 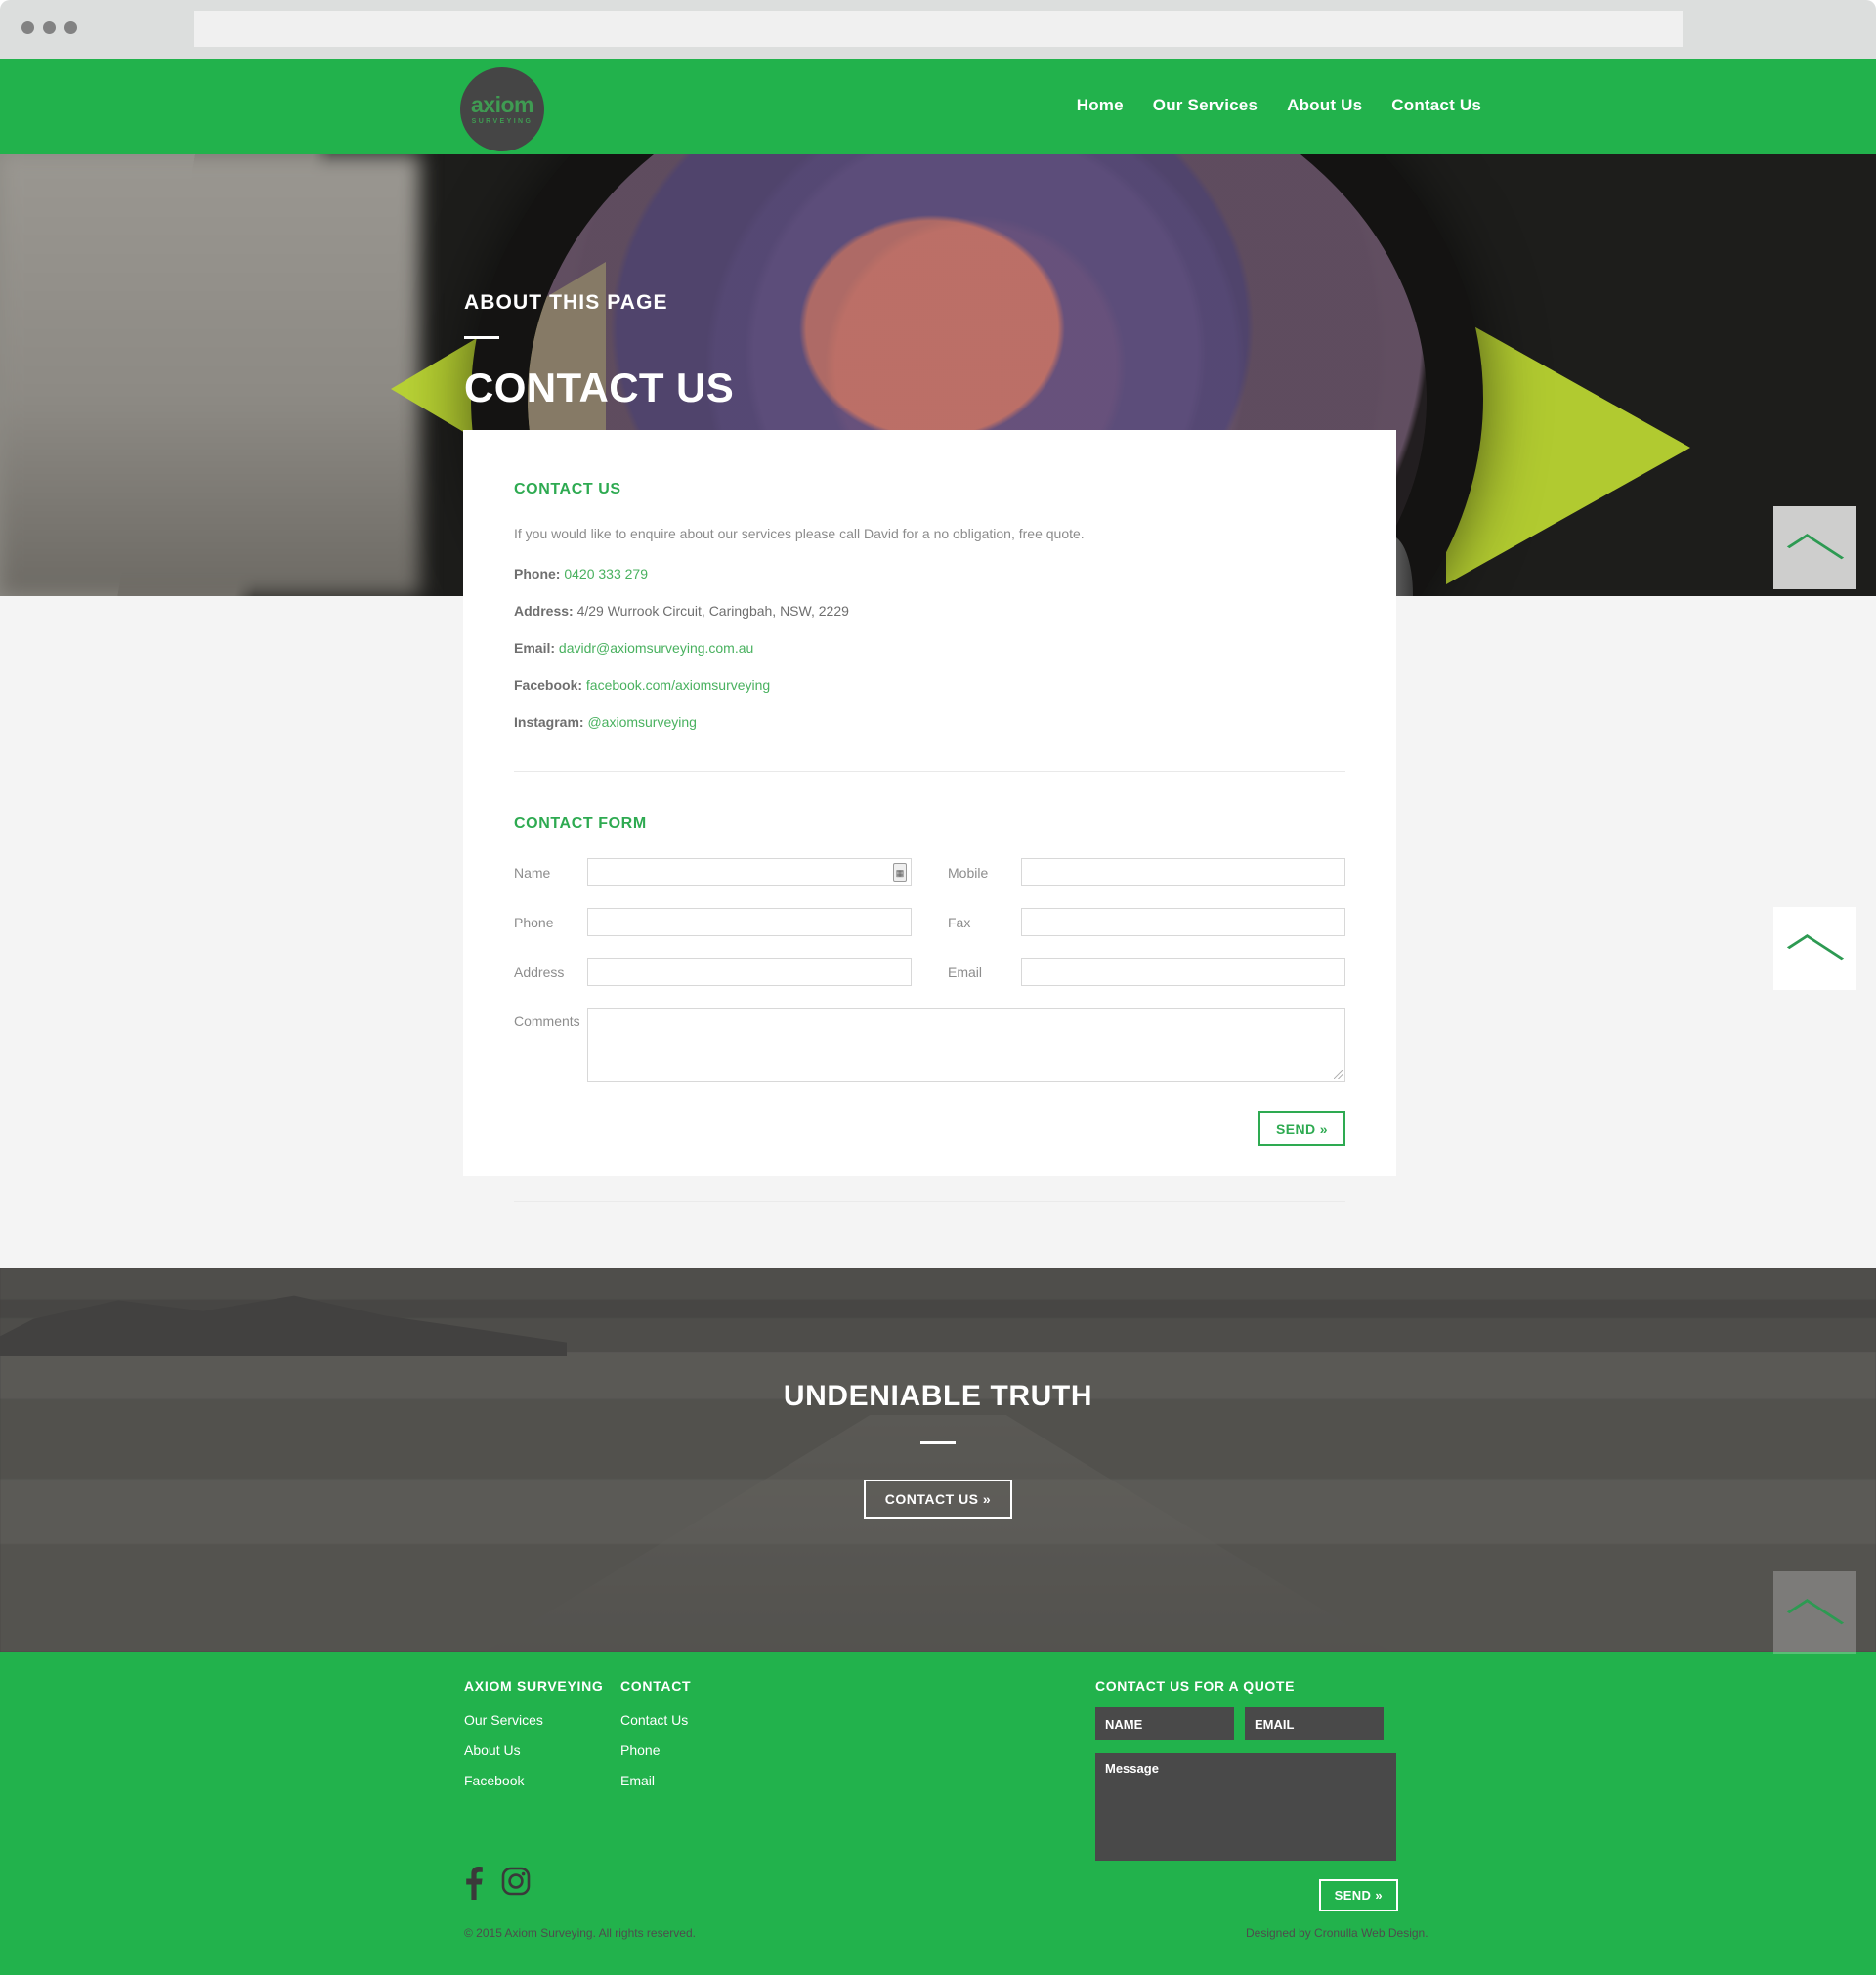 I want to click on label-comments: Comments, so click(x=547, y=1021).